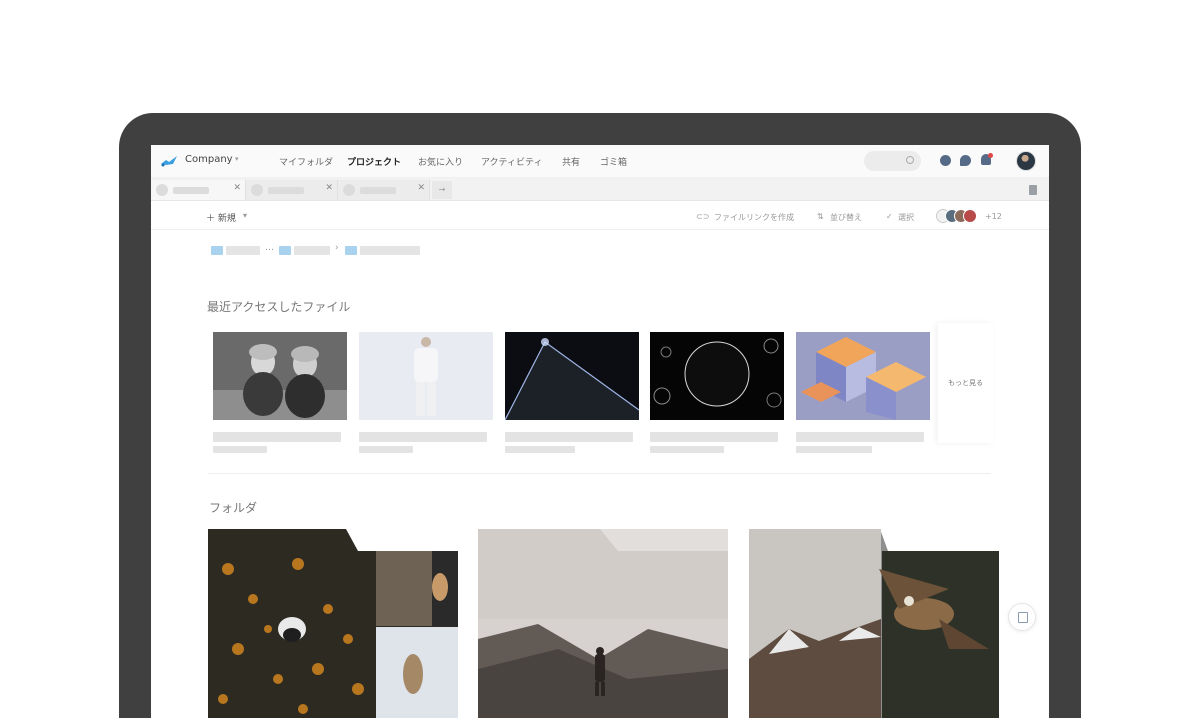  What do you see at coordinates (889, 216) in the screenshot?
I see `check-icon: ✓` at bounding box center [889, 216].